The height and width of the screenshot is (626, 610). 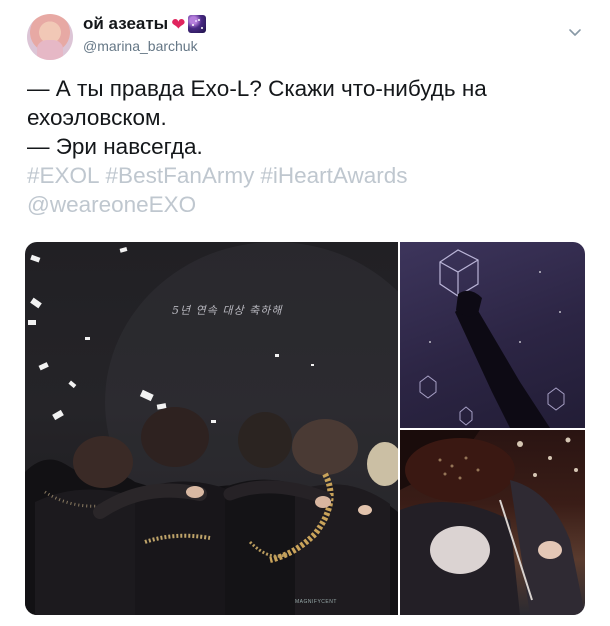 What do you see at coordinates (492, 522) in the screenshot?
I see `photo-stage-closeup` at bounding box center [492, 522].